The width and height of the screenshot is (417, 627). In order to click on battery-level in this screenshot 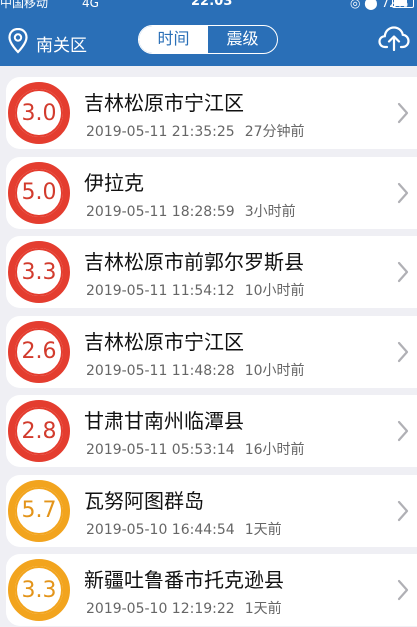, I will do `click(400, 3)`.